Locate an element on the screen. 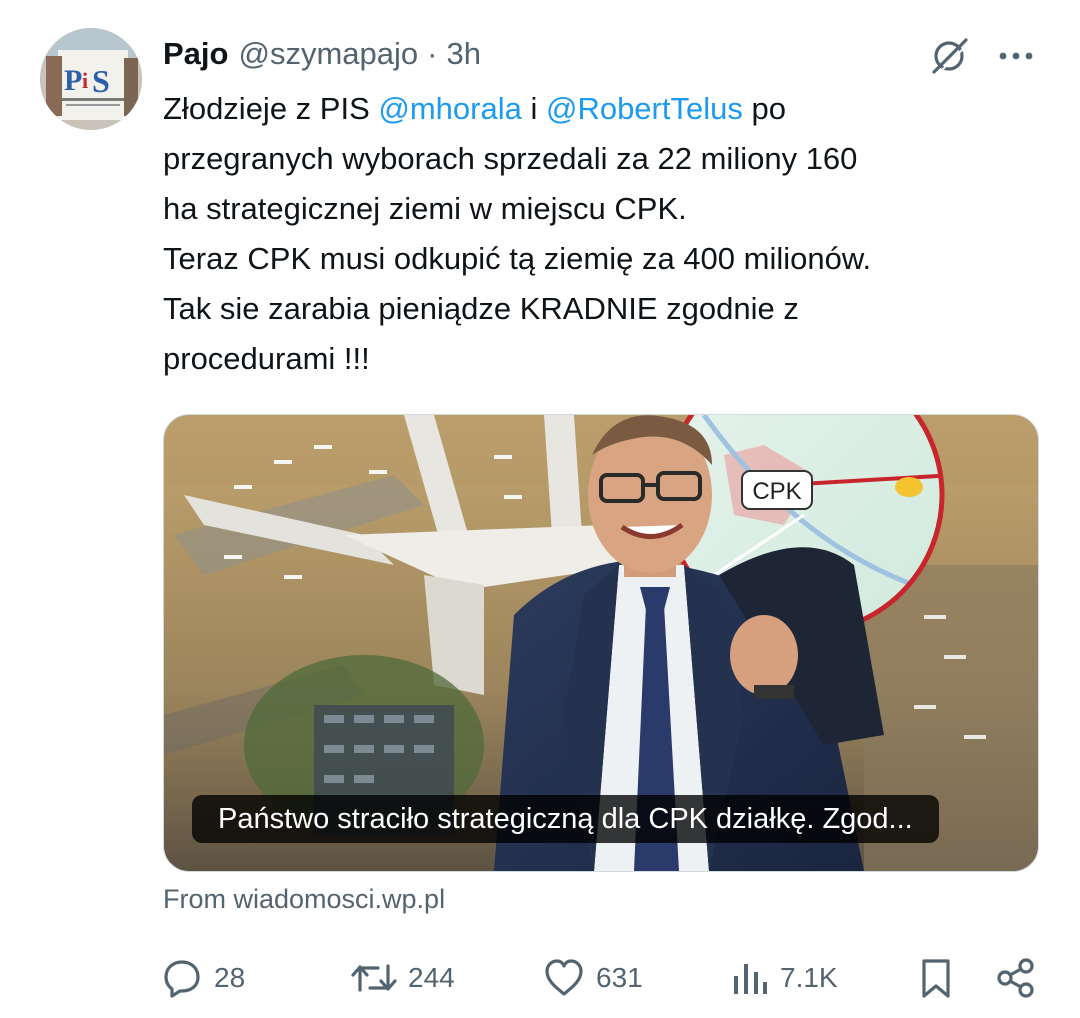 This screenshot has height=1018, width=1080. views-count: 7.1K is located at coordinates (809, 977).